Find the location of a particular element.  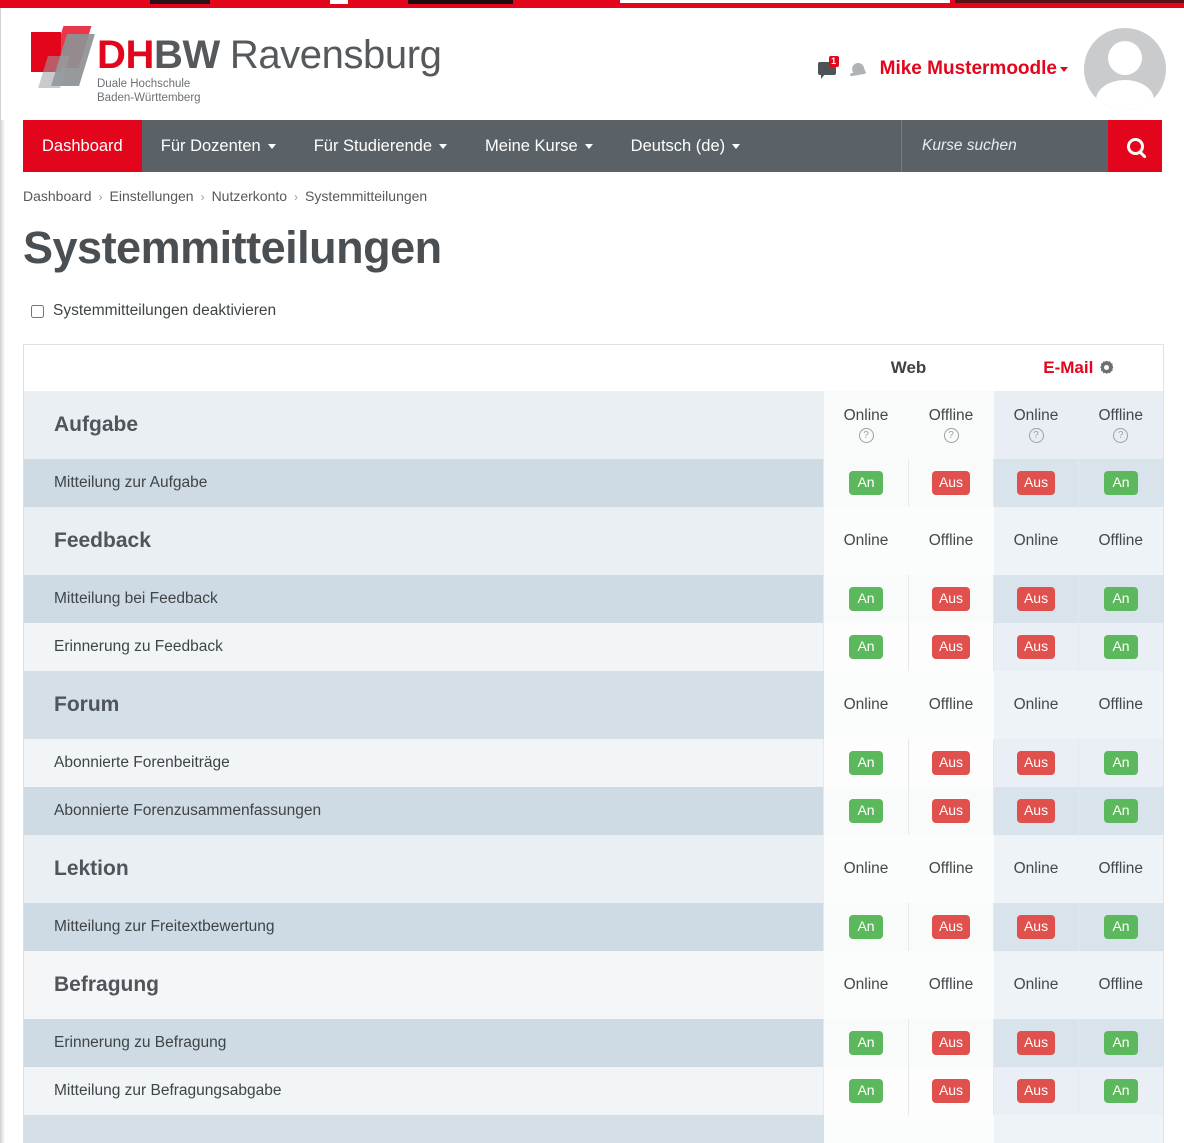

section-header-row: Forum Online Offline Online Offline is located at coordinates (593, 704).